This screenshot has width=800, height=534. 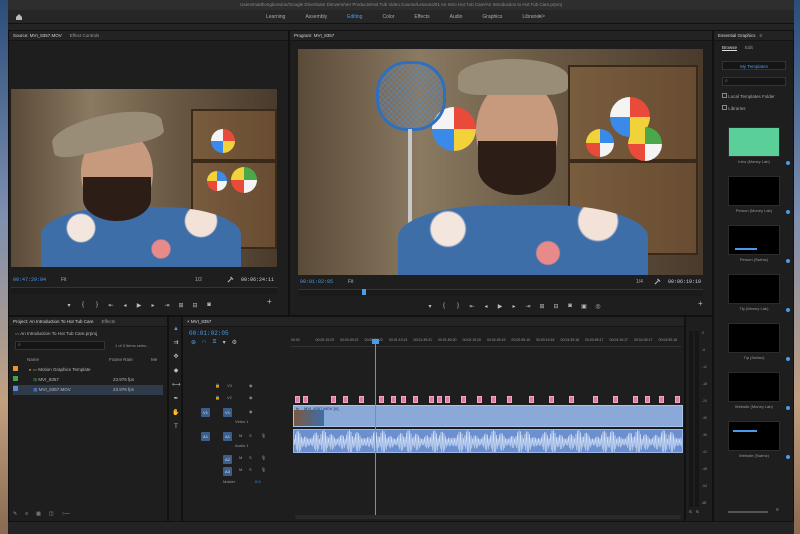 What do you see at coordinates (488, 416) in the screenshot?
I see `video-clip: fx MVI_8357.MOV [V]` at bounding box center [488, 416].